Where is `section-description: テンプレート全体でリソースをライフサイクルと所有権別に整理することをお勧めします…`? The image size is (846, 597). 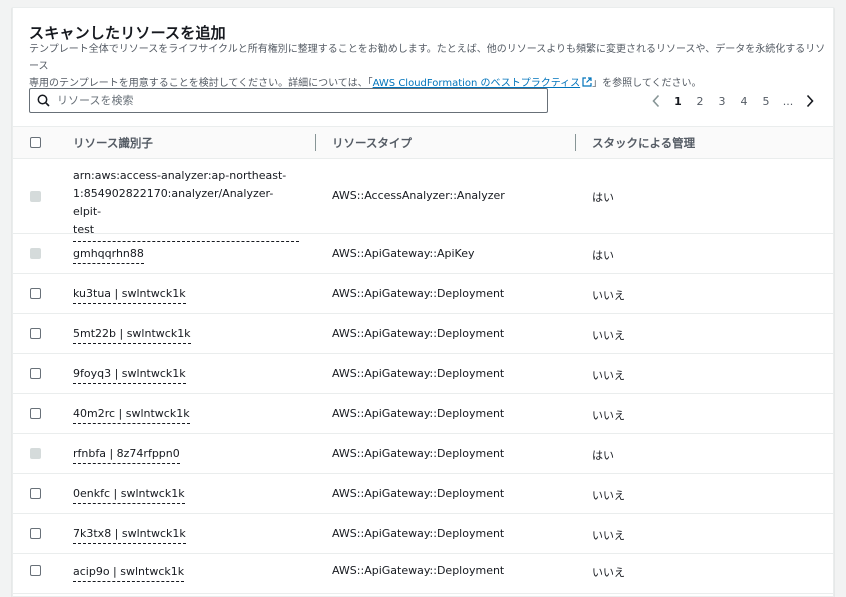 section-description: テンプレート全体でリソースをライフサイクルと所有権別に整理することをお勧めします… is located at coordinates (429, 66).